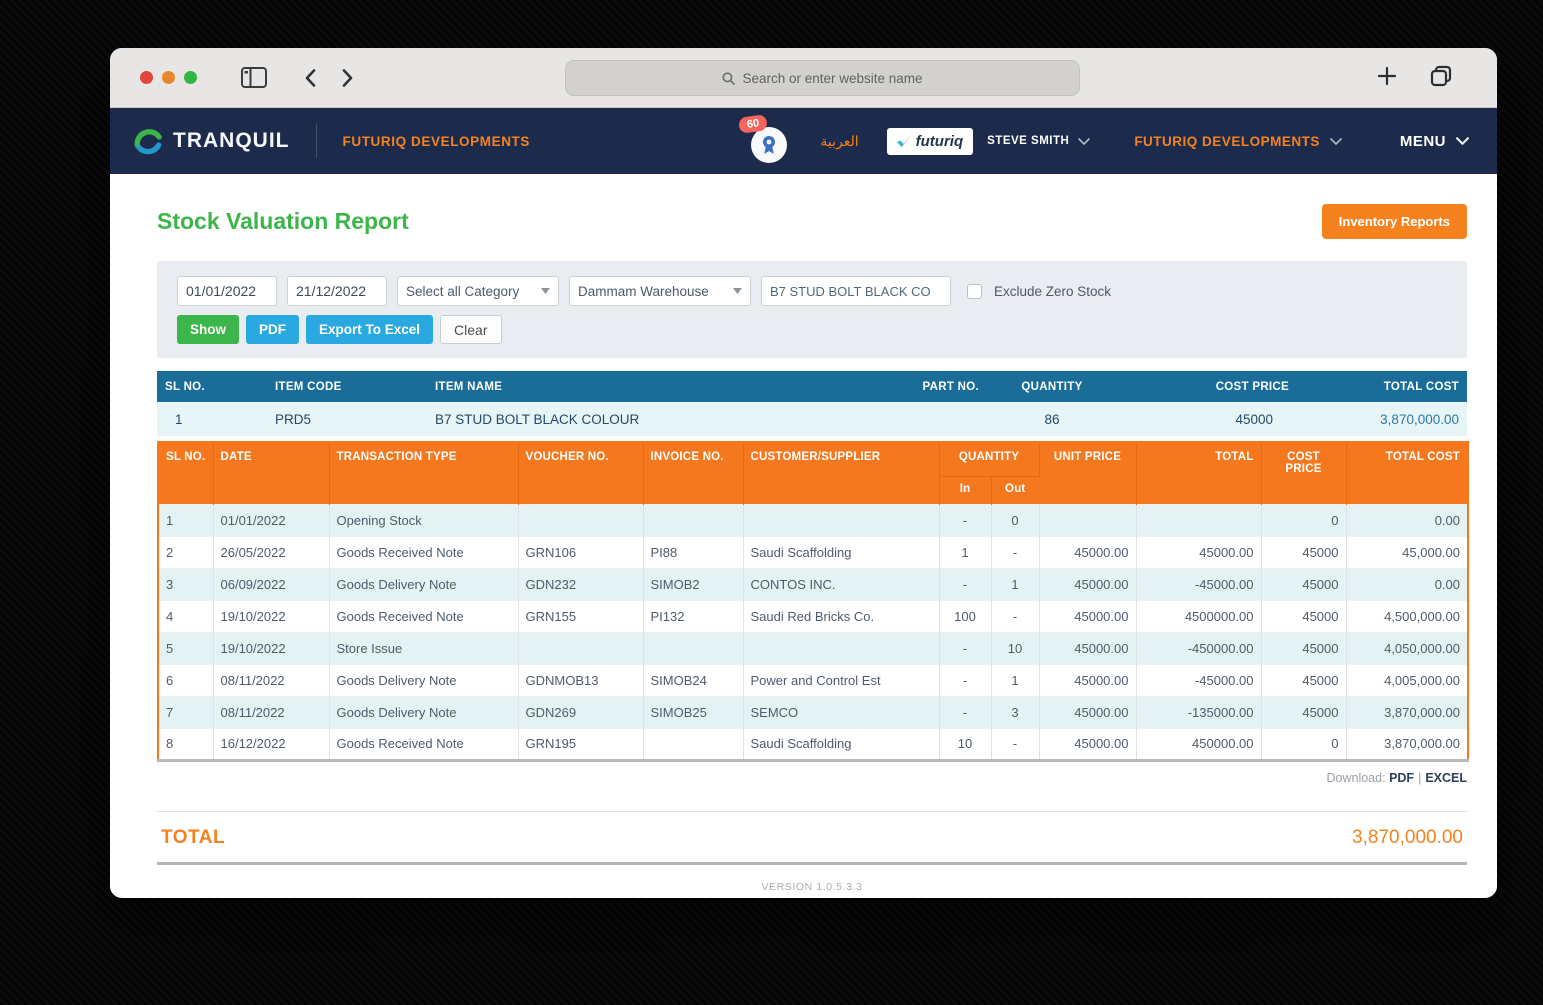  What do you see at coordinates (812, 886) in the screenshot?
I see `version-text: VERSION 1.0.5.3.3` at bounding box center [812, 886].